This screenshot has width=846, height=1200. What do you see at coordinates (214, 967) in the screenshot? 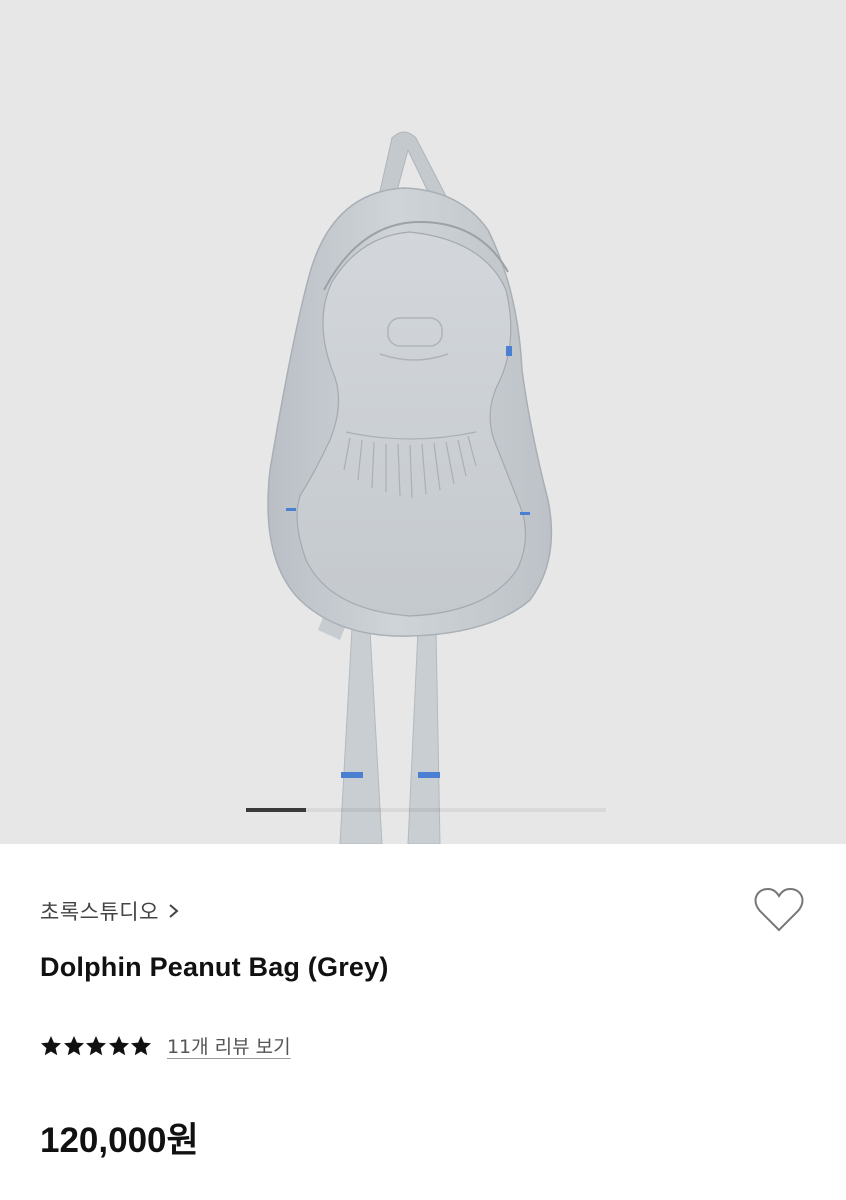
I see `product-title: Dolphin Peanut Bag (Grey)` at bounding box center [214, 967].